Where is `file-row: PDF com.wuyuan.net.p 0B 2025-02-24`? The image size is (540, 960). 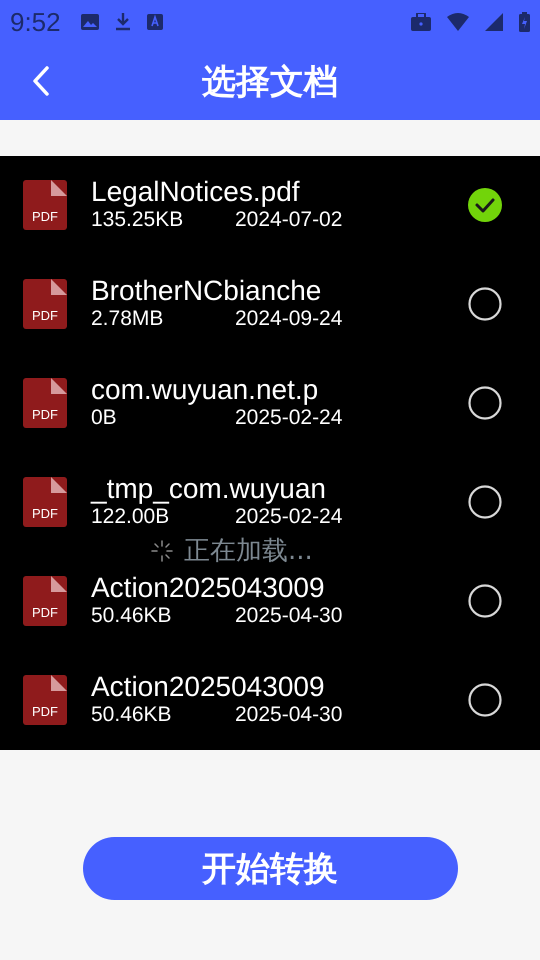
file-row: PDF com.wuyuan.net.p 0B 2025-02-24 is located at coordinates (270, 403).